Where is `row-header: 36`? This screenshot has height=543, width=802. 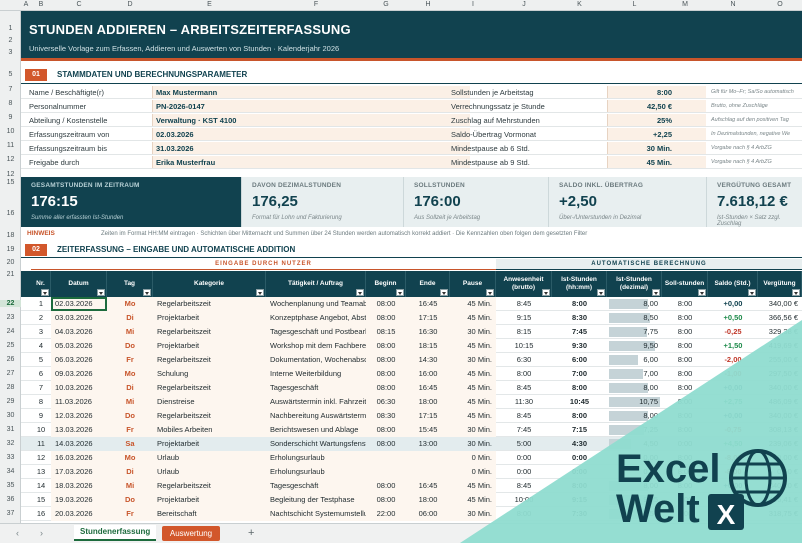
row-header: 36 is located at coordinates (10, 499).